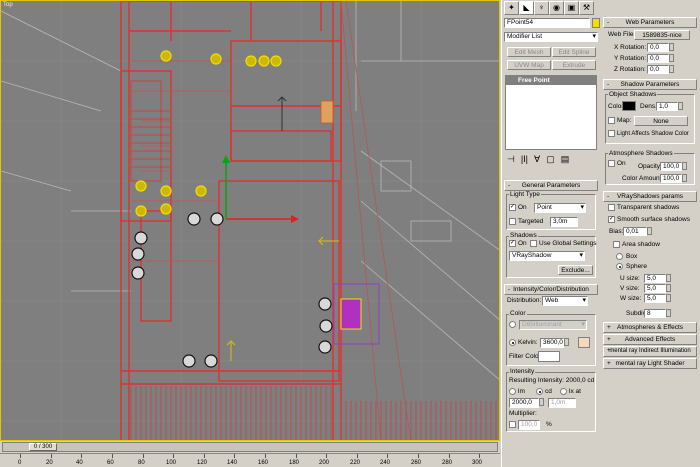 Image resolution: width=700 pixels, height=467 pixels. What do you see at coordinates (629, 106) in the screenshot?
I see `shadow-color-swatch` at bounding box center [629, 106].